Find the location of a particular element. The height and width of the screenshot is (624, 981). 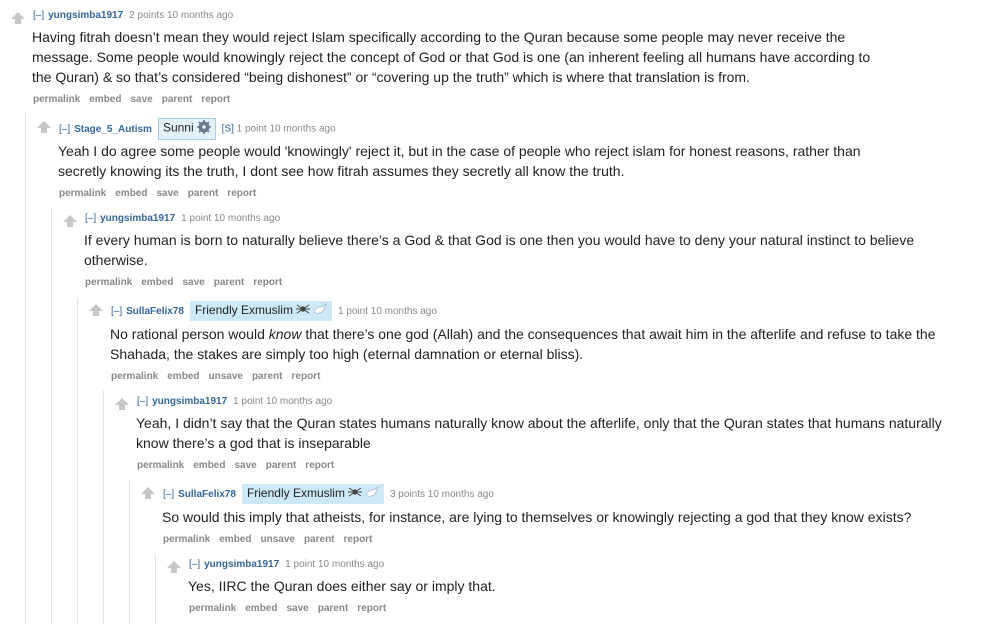

comment-tagline: [–] yungsimba1917 2 points 10 months ago is located at coordinates (133, 16).